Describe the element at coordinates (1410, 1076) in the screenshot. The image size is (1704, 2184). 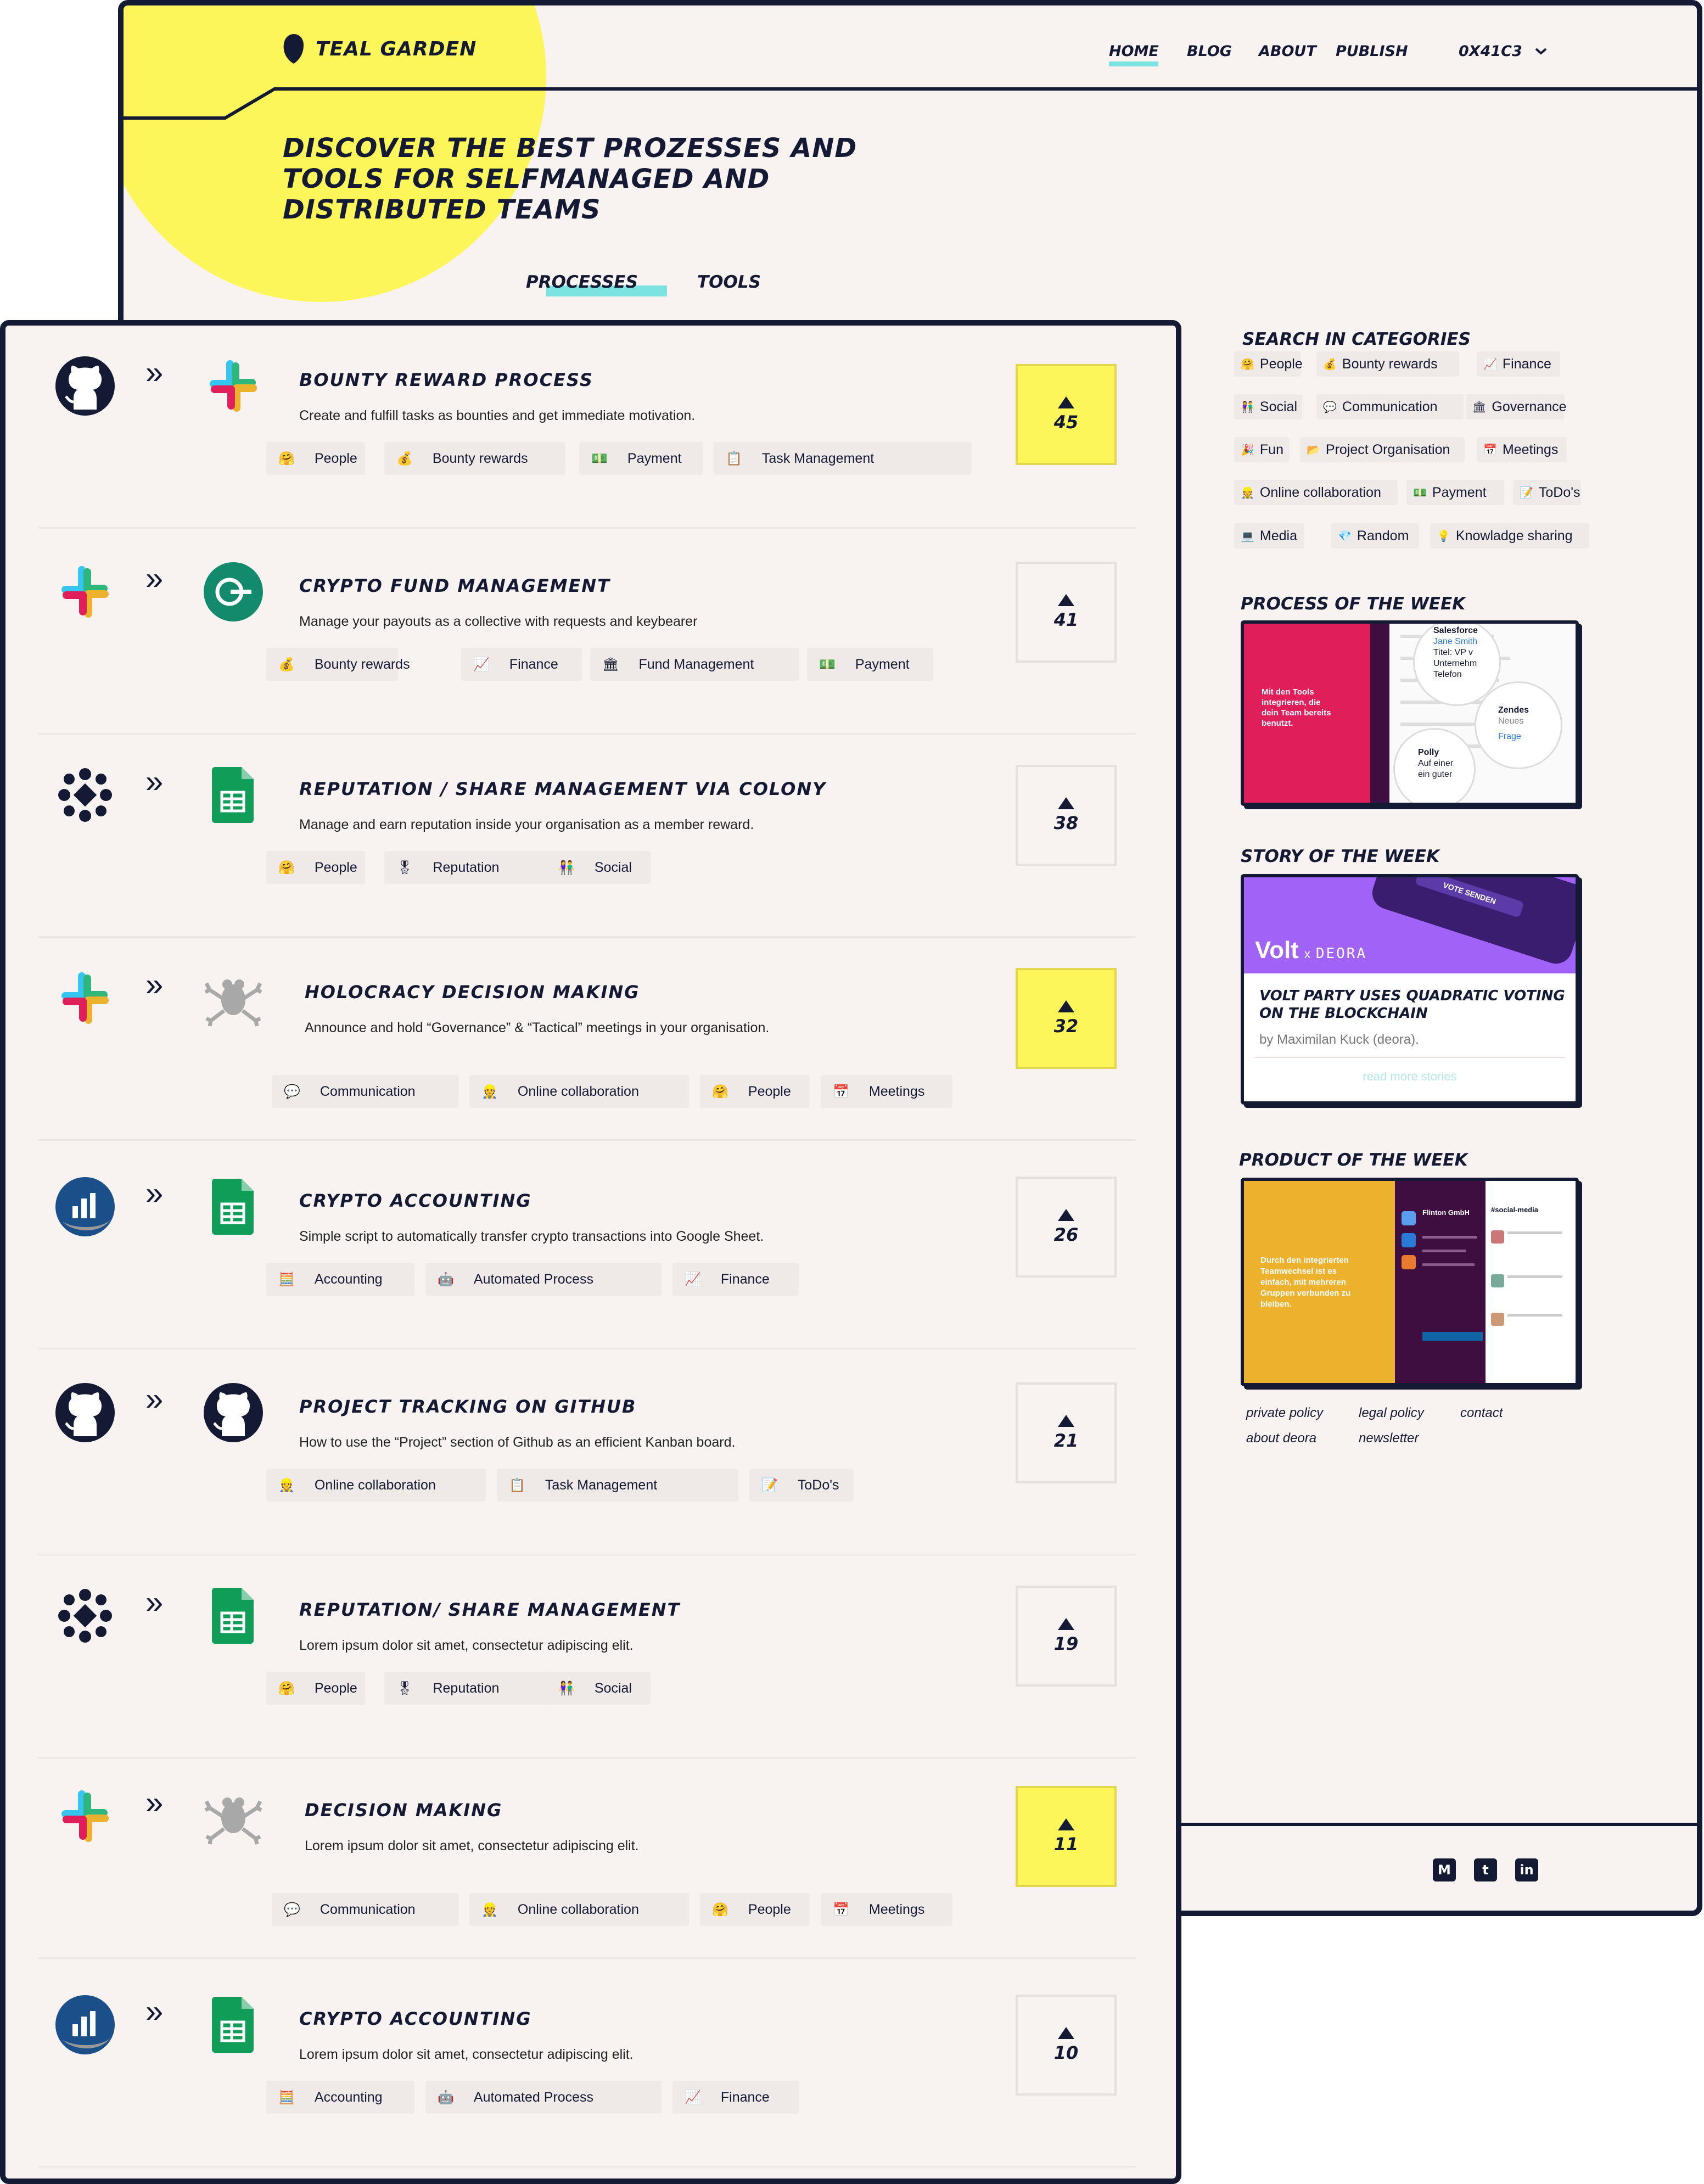
I see `read-more-stories-link: read more stories` at that location.